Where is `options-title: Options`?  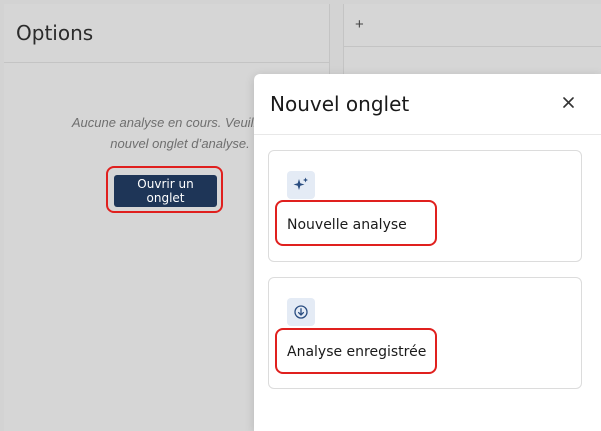
options-title: Options is located at coordinates (55, 33).